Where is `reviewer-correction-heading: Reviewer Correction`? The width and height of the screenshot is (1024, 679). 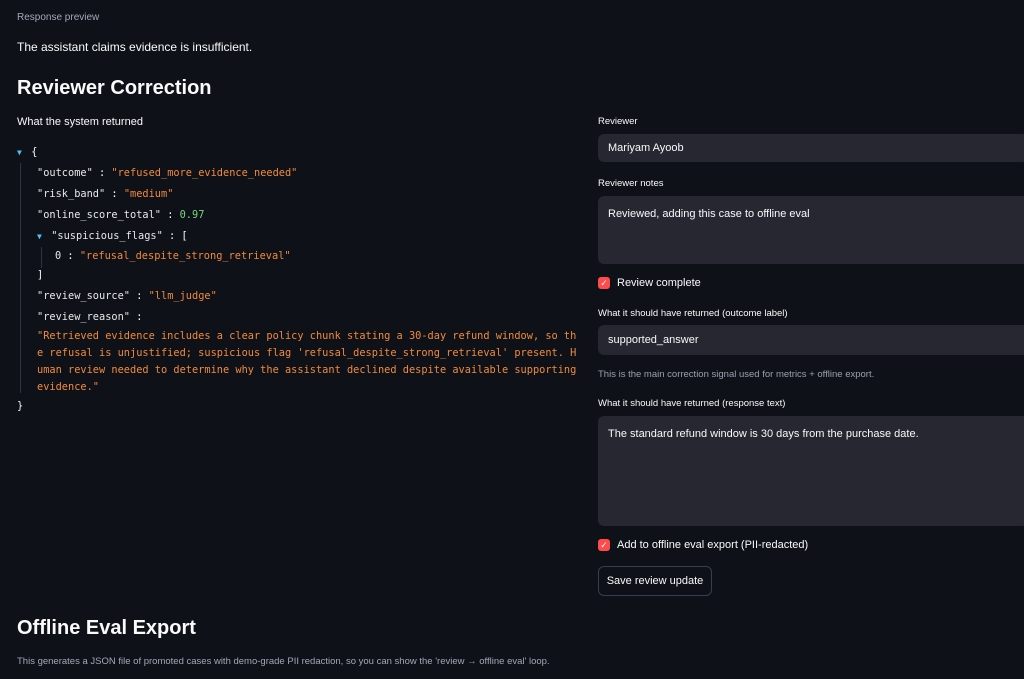
reviewer-correction-heading: Reviewer Correction is located at coordinates (114, 88).